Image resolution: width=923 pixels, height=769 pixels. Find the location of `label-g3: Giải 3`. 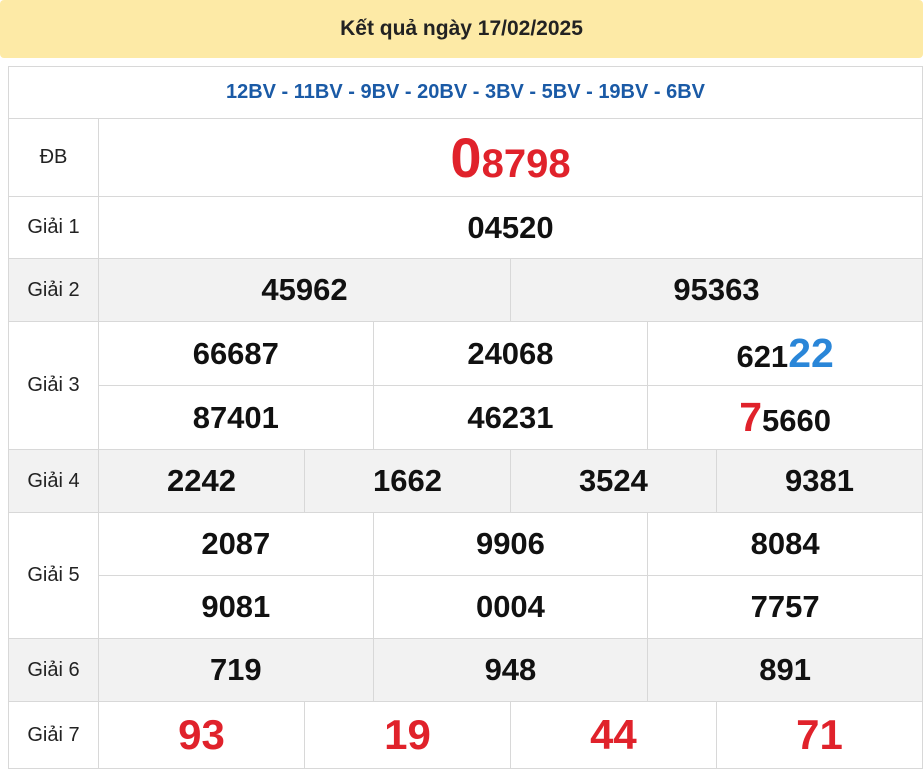

label-g3: Giải 3 is located at coordinates (53, 385).